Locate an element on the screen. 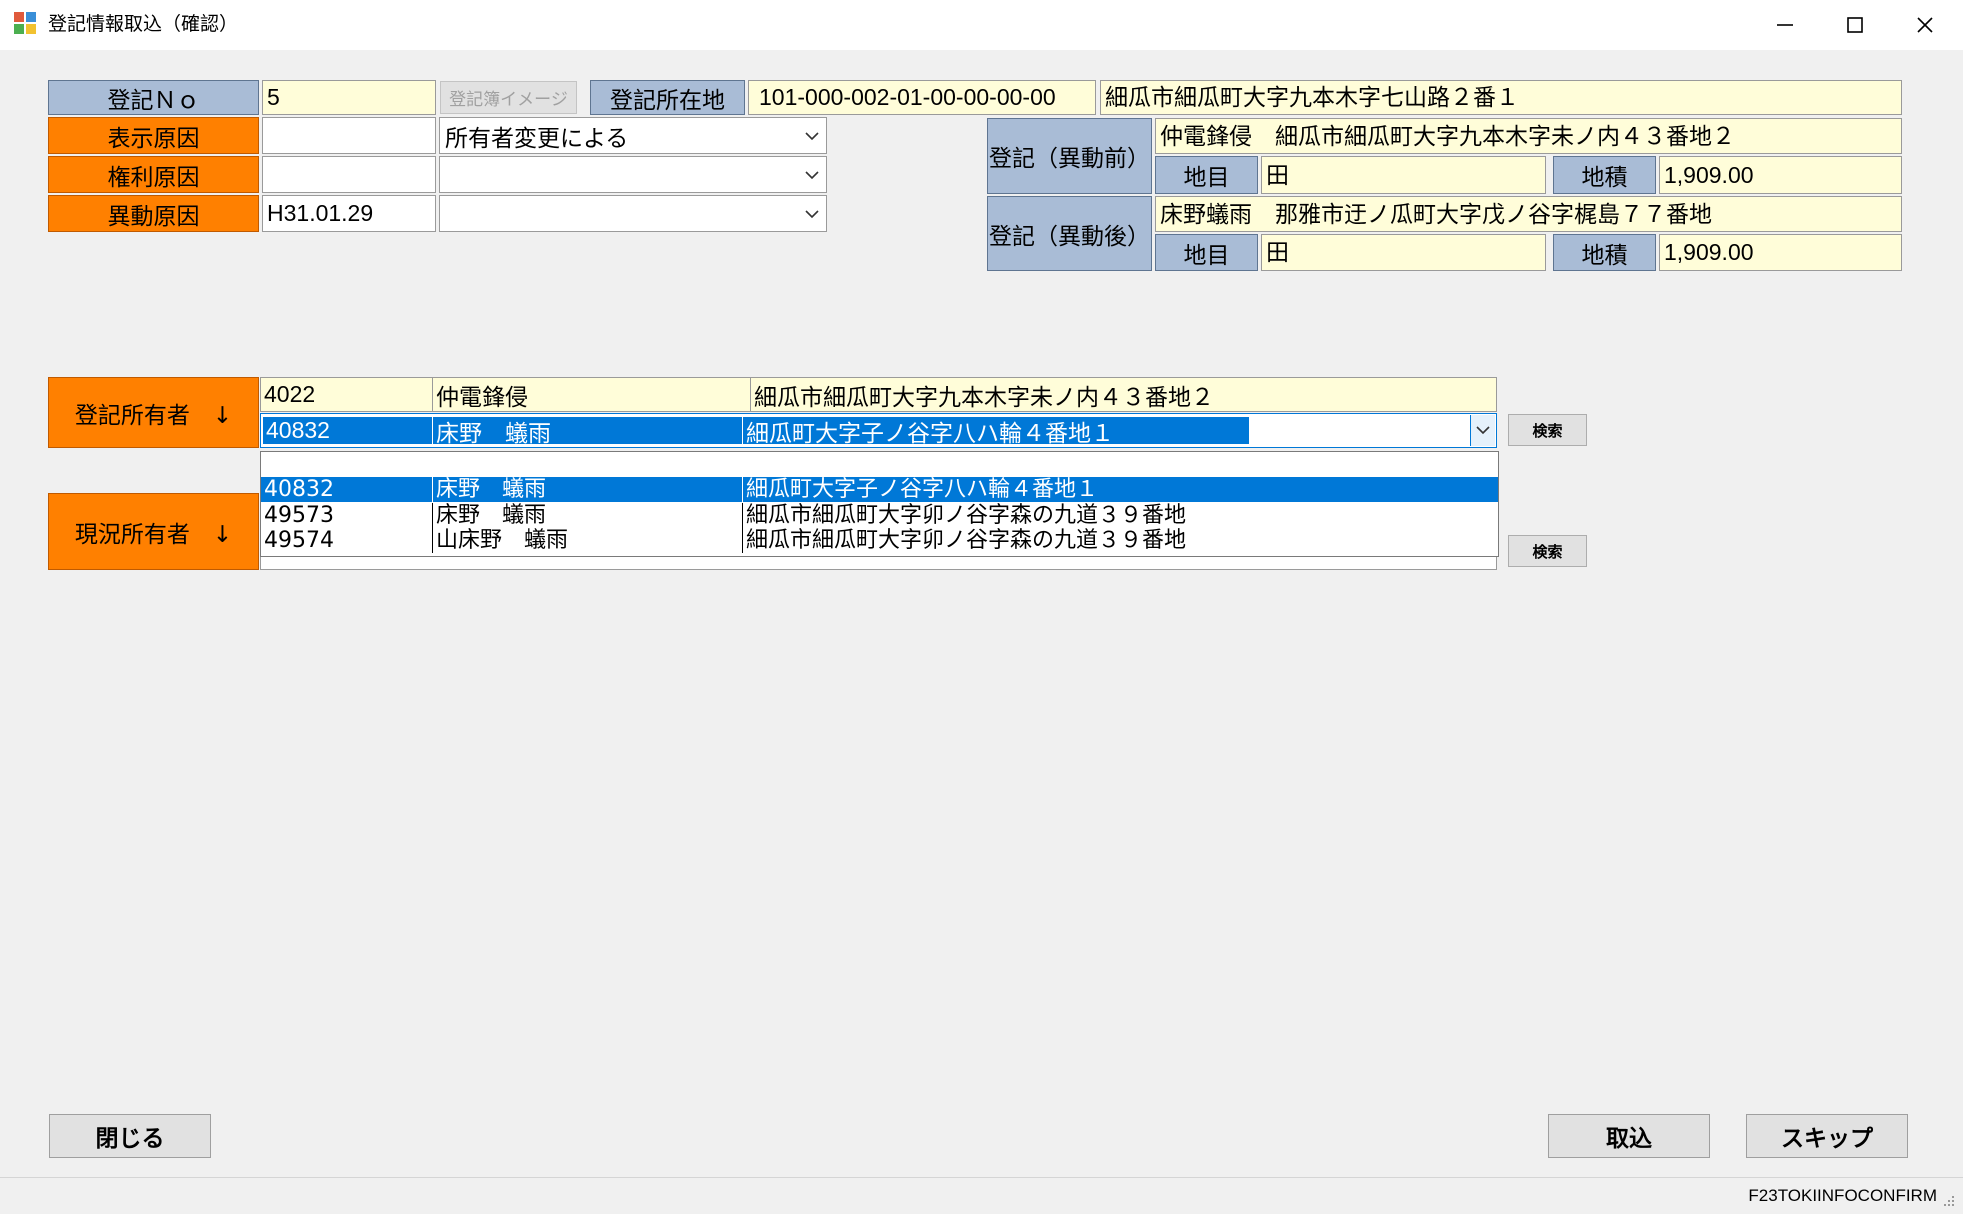 The height and width of the screenshot is (1214, 1963). display-cause-combo-value: 所有者変更による is located at coordinates (537, 138).